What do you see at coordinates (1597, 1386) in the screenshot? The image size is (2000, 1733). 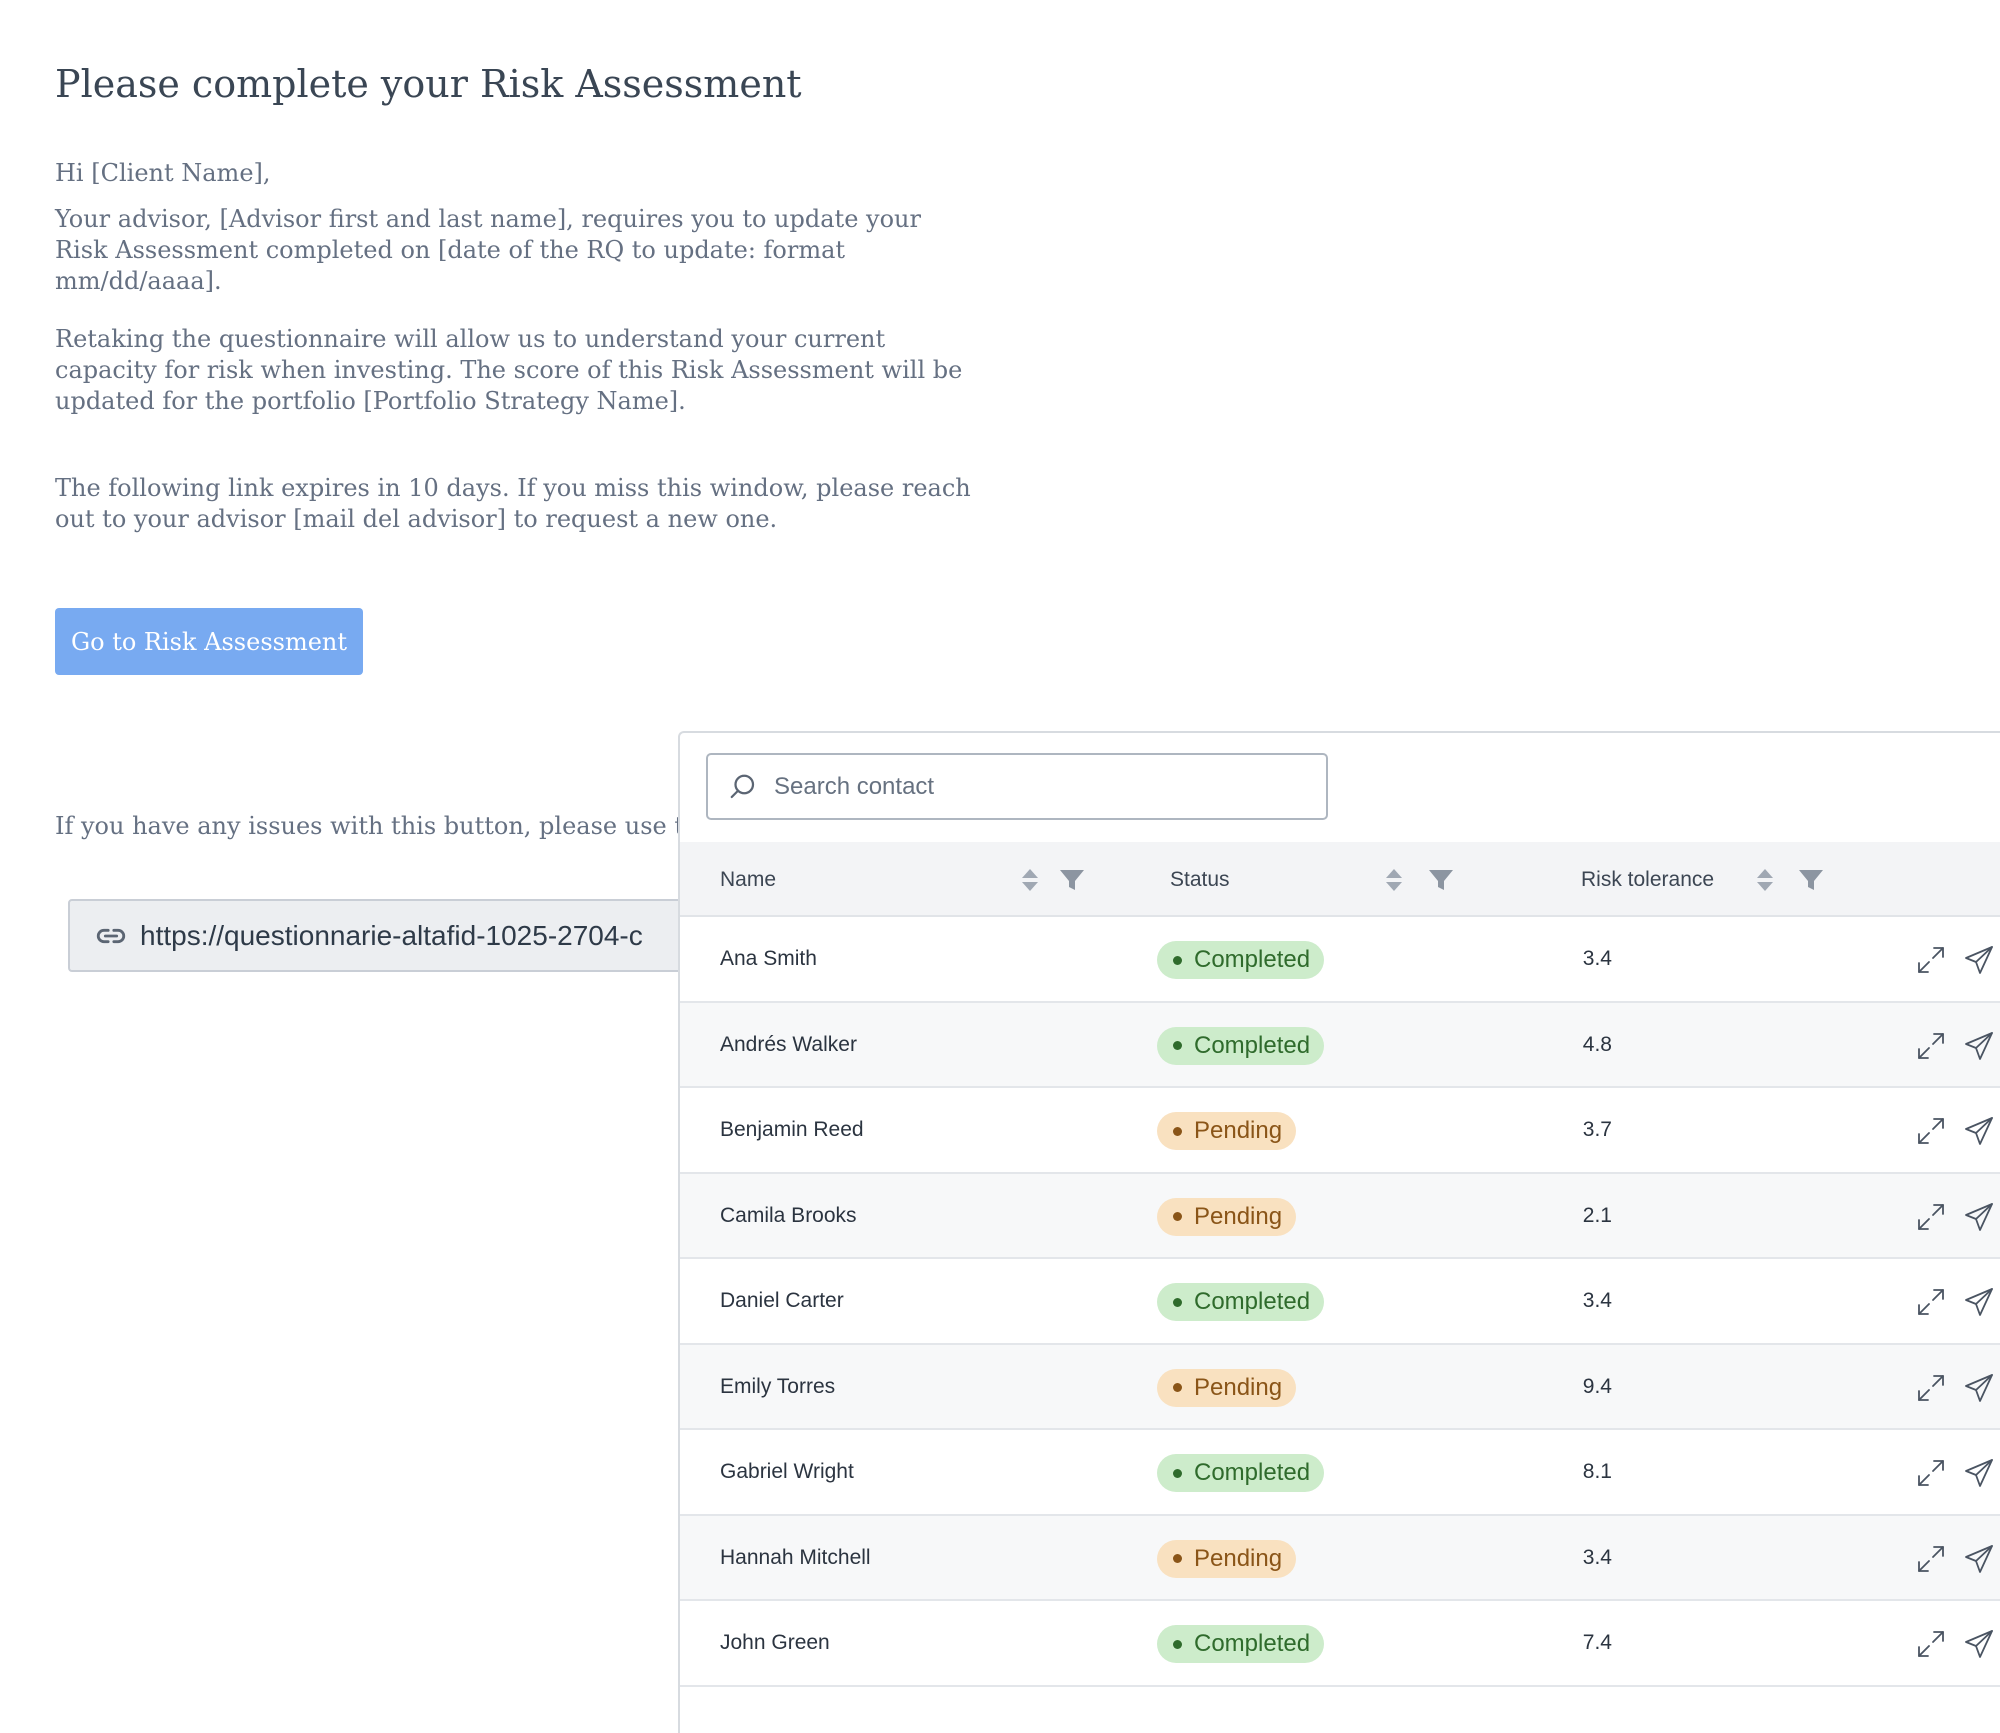 I see `risk-tolerance-value: 9.4` at bounding box center [1597, 1386].